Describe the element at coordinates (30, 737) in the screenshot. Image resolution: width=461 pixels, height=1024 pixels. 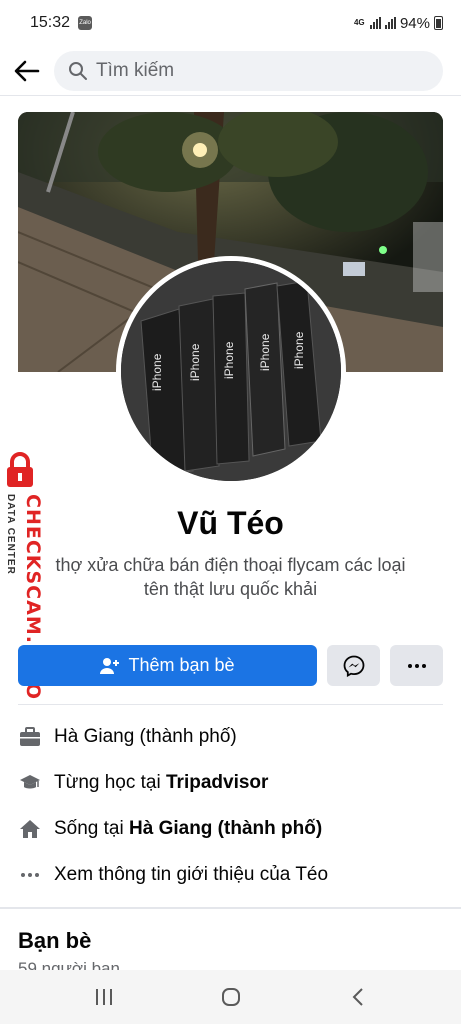
I see `briefcase-icon` at that location.